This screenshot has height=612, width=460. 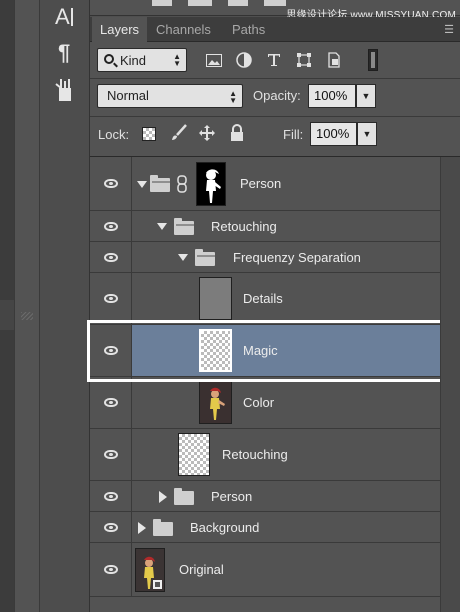 I want to click on layer-name: Background, so click(x=225, y=527).